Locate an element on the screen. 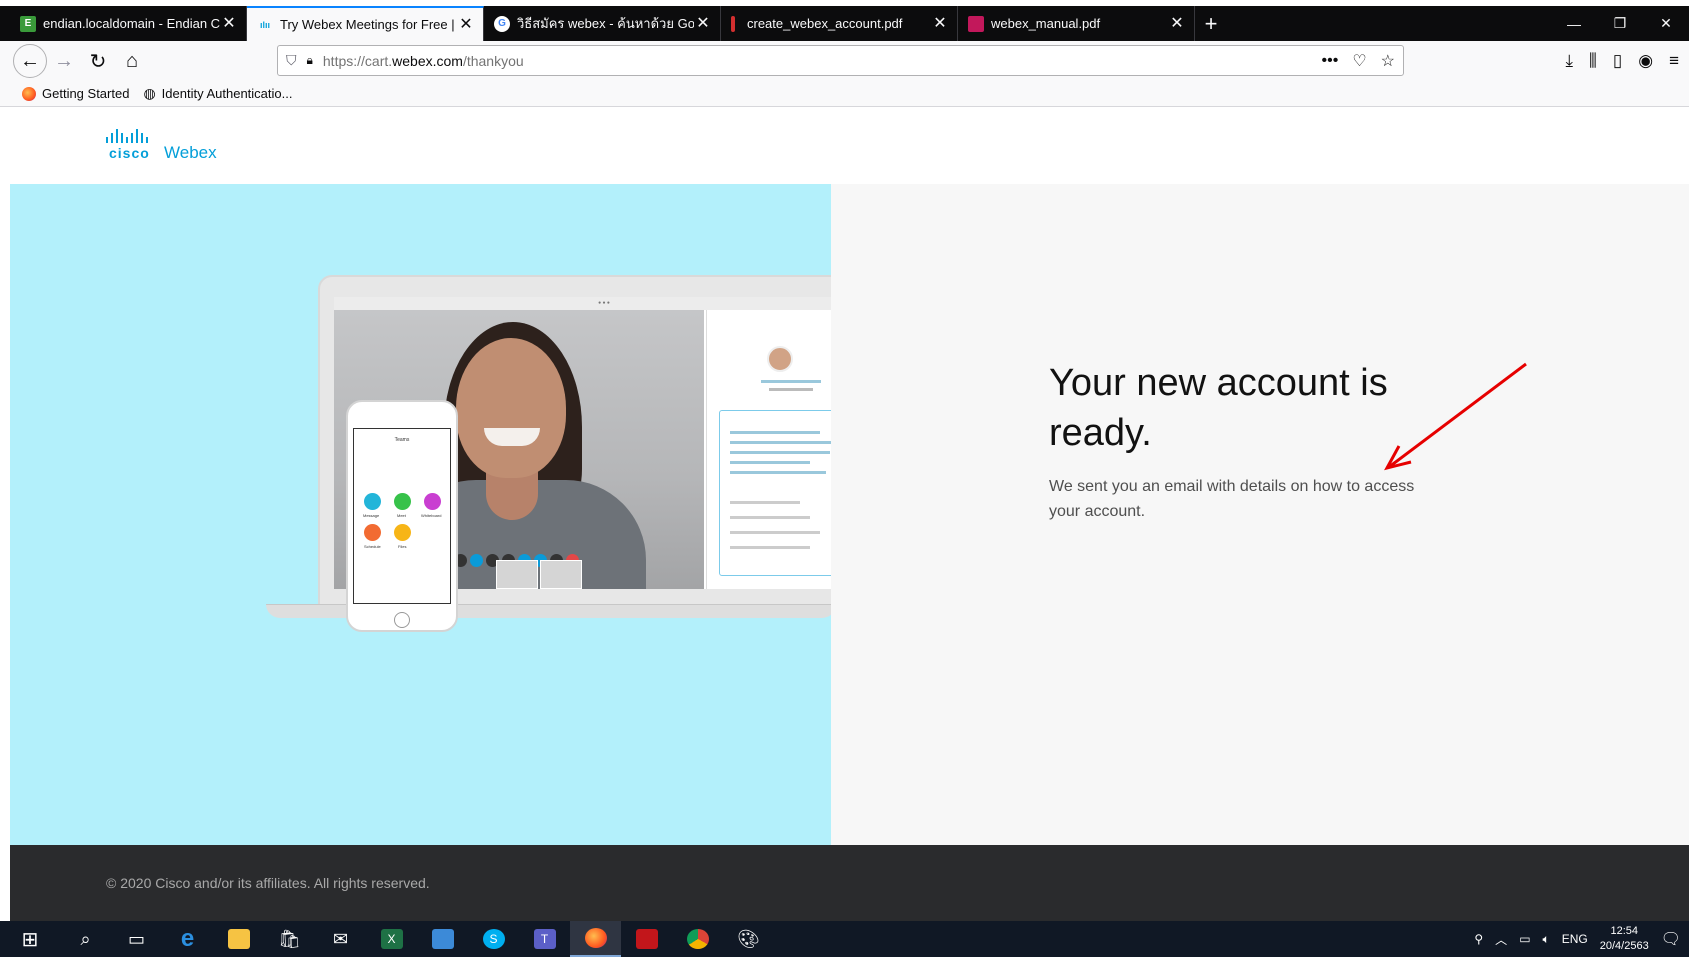  forward-button: → is located at coordinates (64, 61).